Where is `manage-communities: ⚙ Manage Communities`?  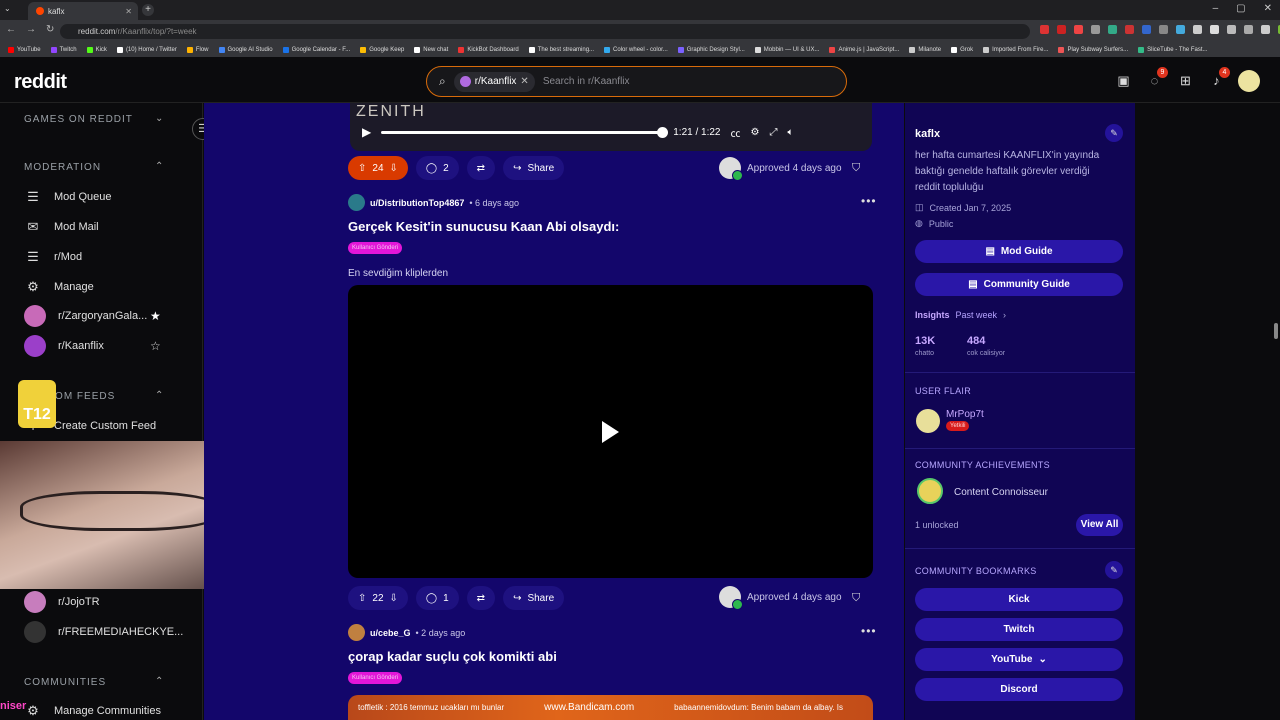
manage-communities: ⚙ Manage Communities is located at coordinates (92, 711).